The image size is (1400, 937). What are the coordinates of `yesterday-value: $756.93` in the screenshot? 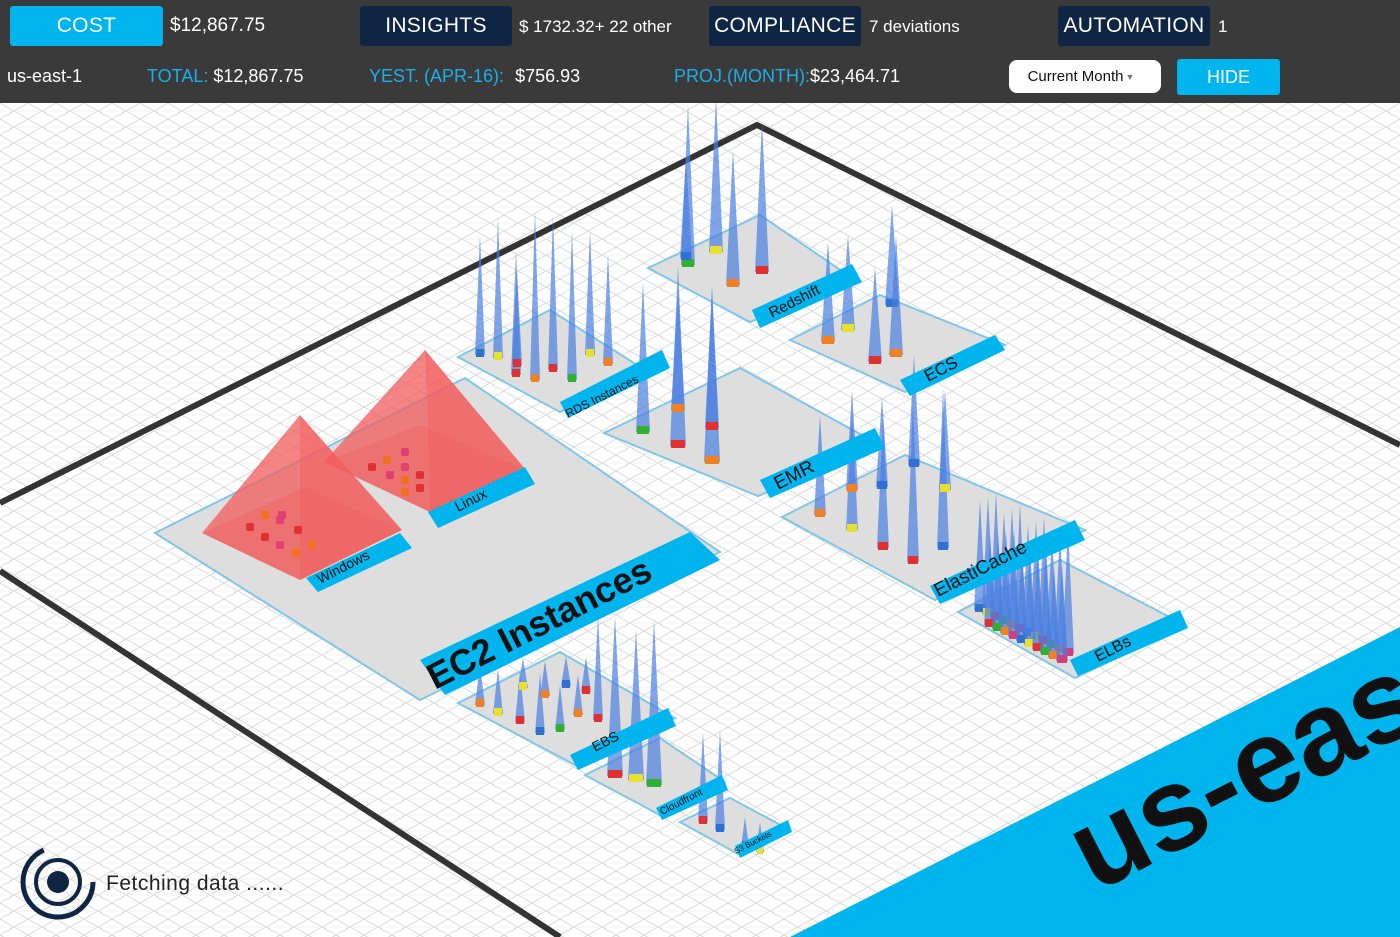 It's located at (548, 76).